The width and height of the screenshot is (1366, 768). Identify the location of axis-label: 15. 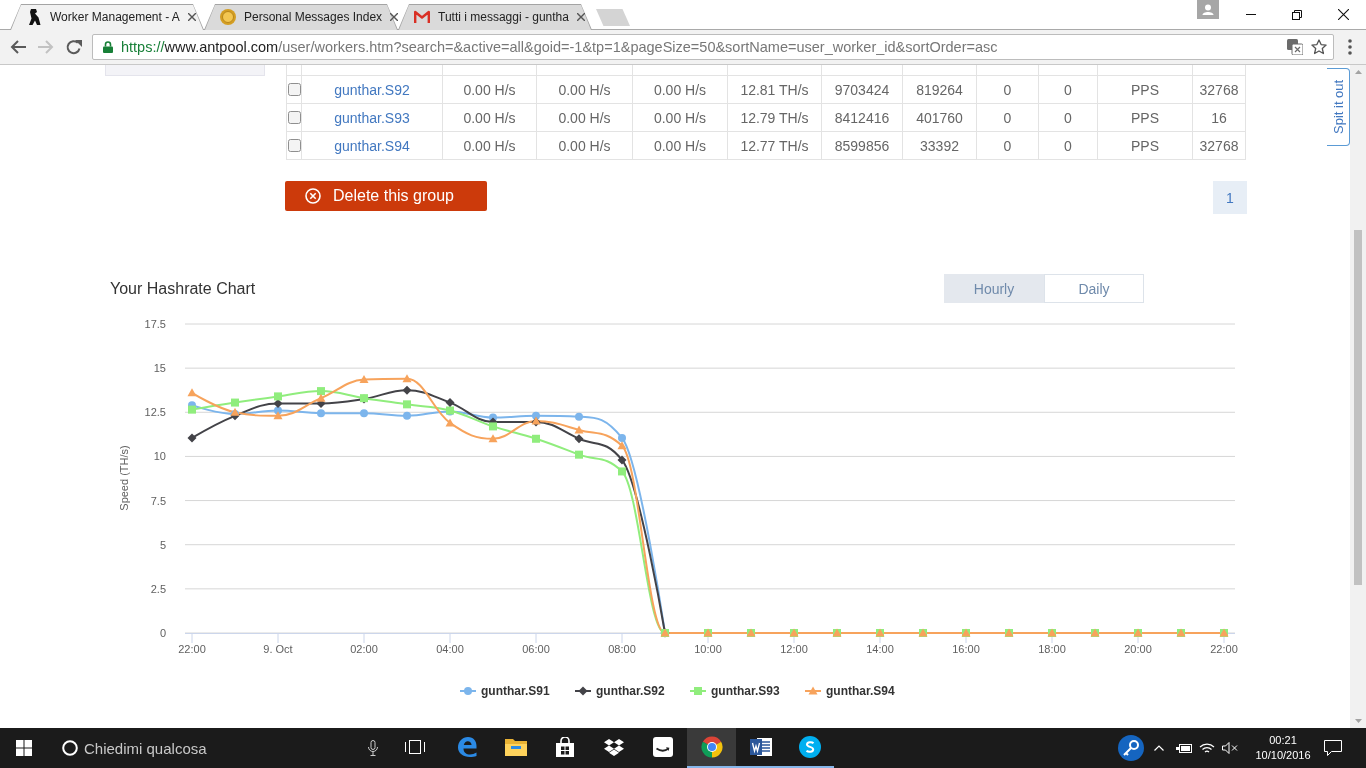
(159, 368).